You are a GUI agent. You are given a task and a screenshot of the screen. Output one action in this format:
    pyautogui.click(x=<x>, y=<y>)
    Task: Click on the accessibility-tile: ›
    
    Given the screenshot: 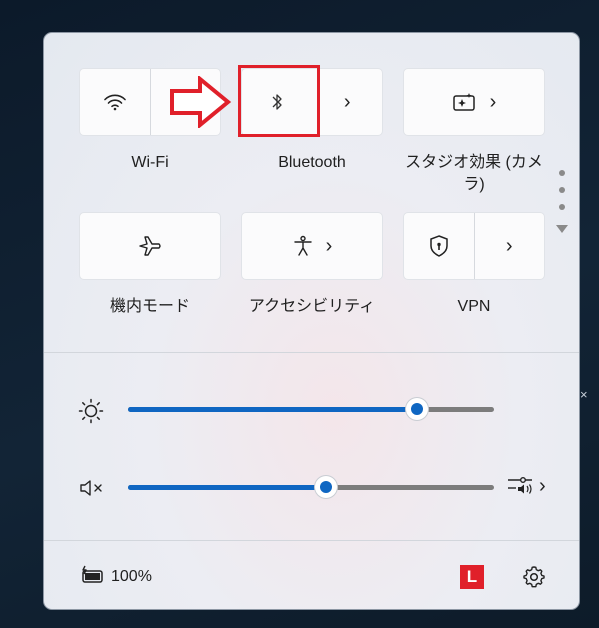 What is the action you would take?
    pyautogui.click(x=312, y=246)
    